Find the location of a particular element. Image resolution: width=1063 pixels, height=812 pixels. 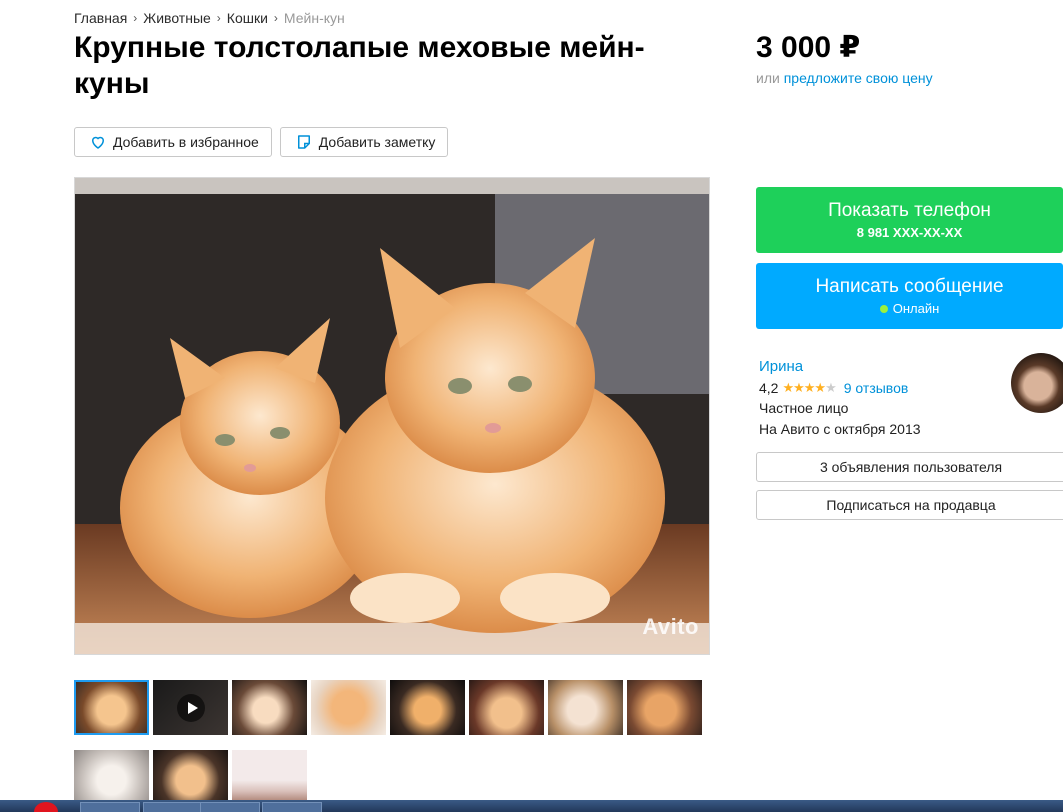

user-ads-button: 3 объявления пользователя is located at coordinates (909, 467).